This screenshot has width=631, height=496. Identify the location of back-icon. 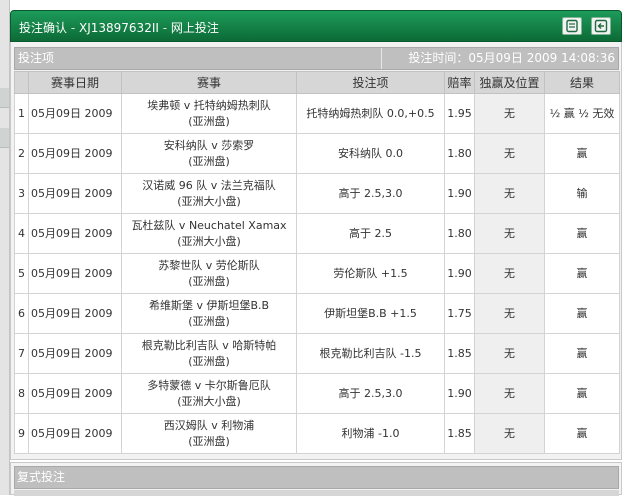
(601, 26).